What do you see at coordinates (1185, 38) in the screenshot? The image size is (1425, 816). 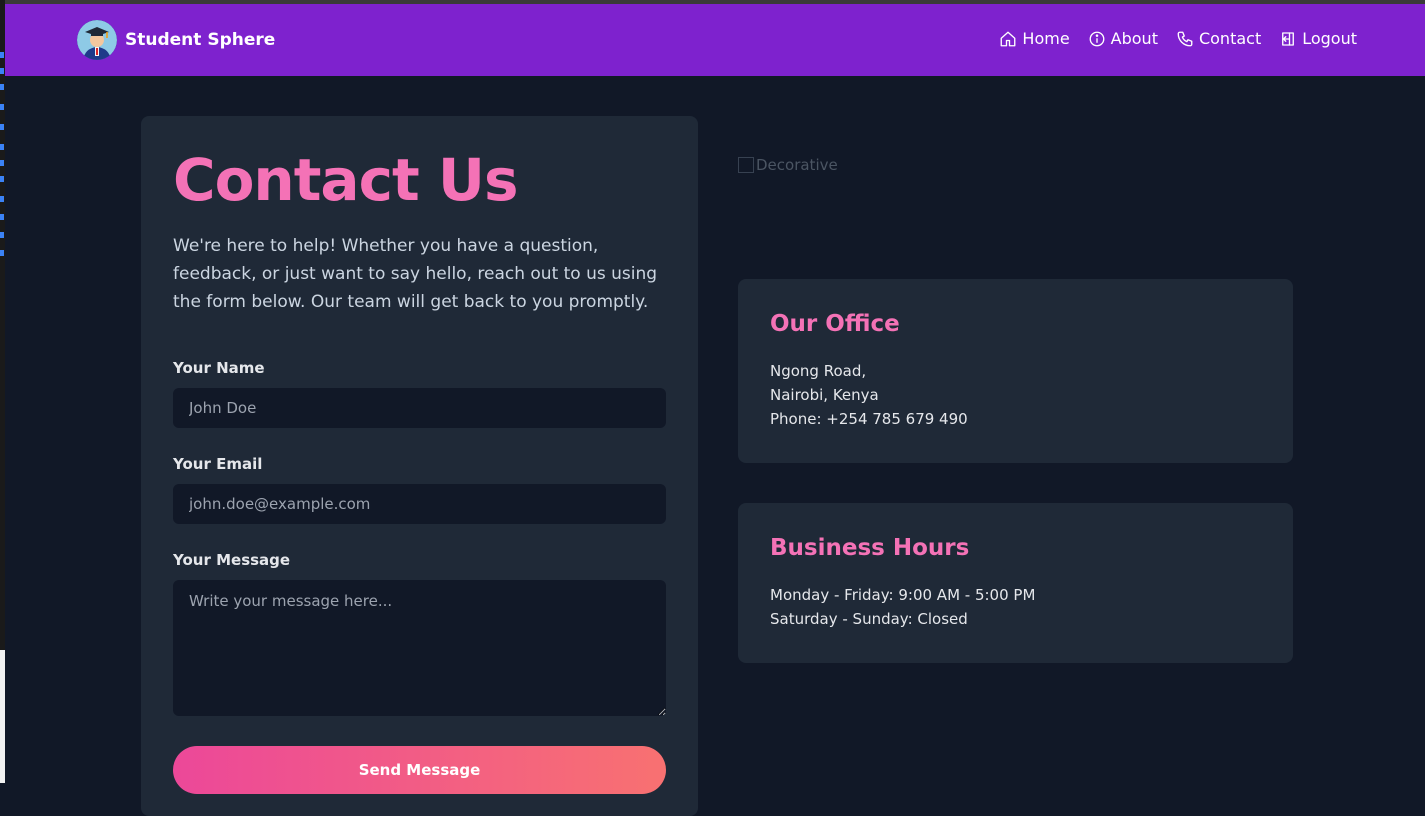 I see `phone-icon` at bounding box center [1185, 38].